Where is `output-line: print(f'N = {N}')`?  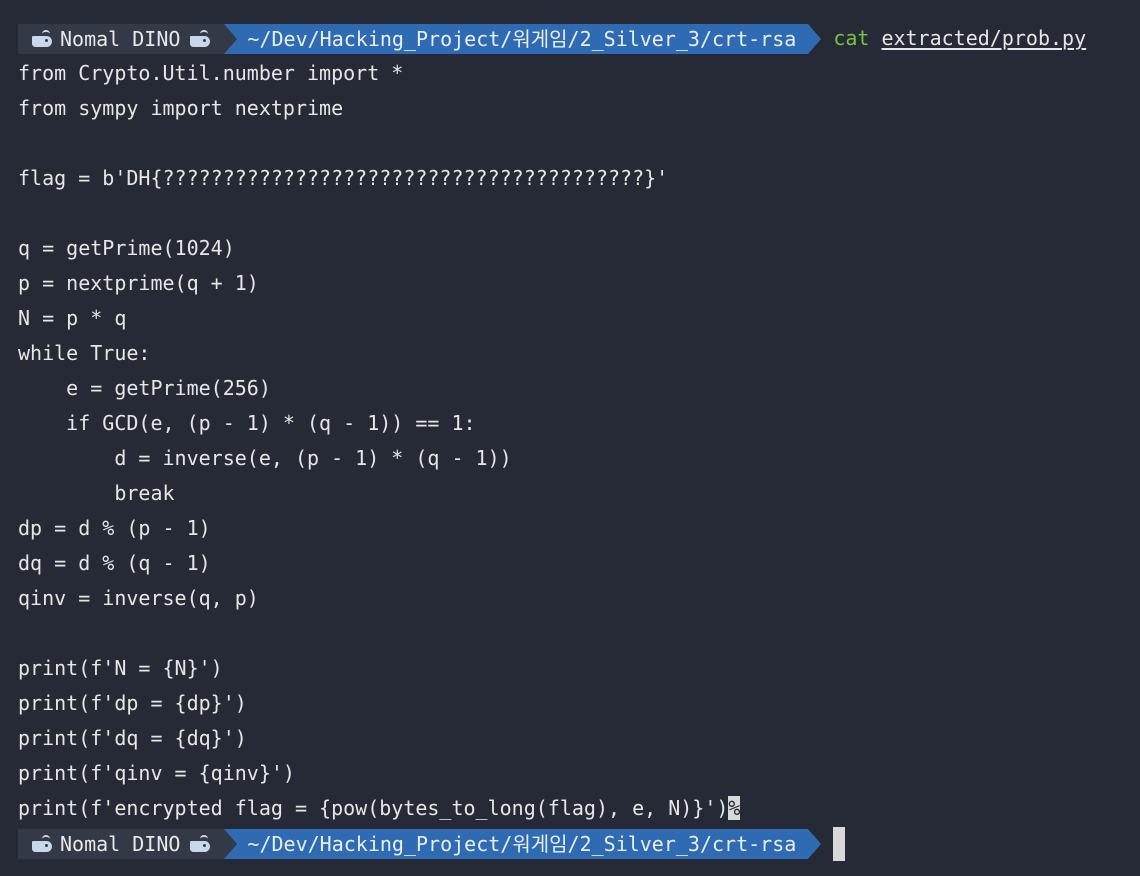 output-line: print(f'N = {N}') is located at coordinates (120, 668).